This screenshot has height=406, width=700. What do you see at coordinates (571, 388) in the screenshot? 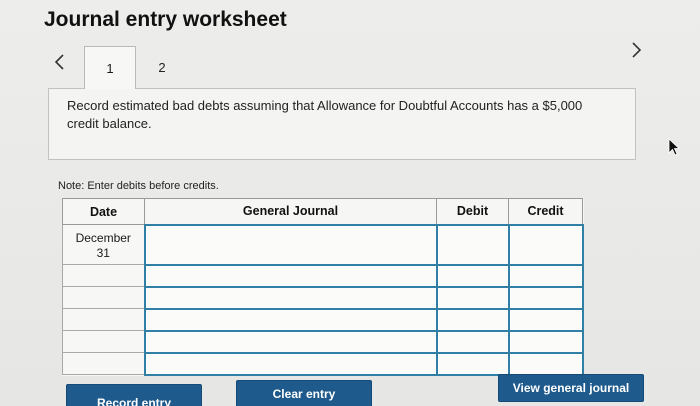
I see `view-general-journal-button: View general journal` at bounding box center [571, 388].